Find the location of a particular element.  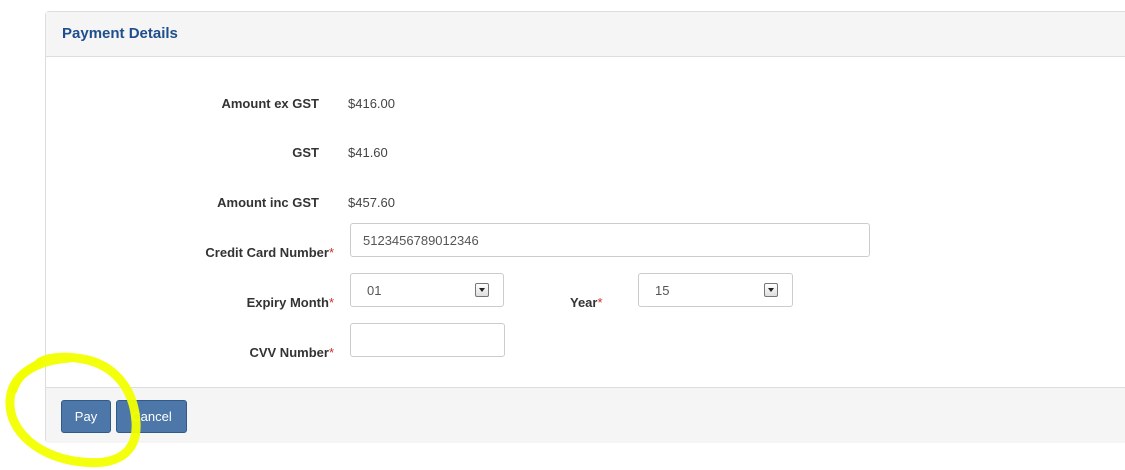

expiry-month-select: 01 is located at coordinates (427, 290).